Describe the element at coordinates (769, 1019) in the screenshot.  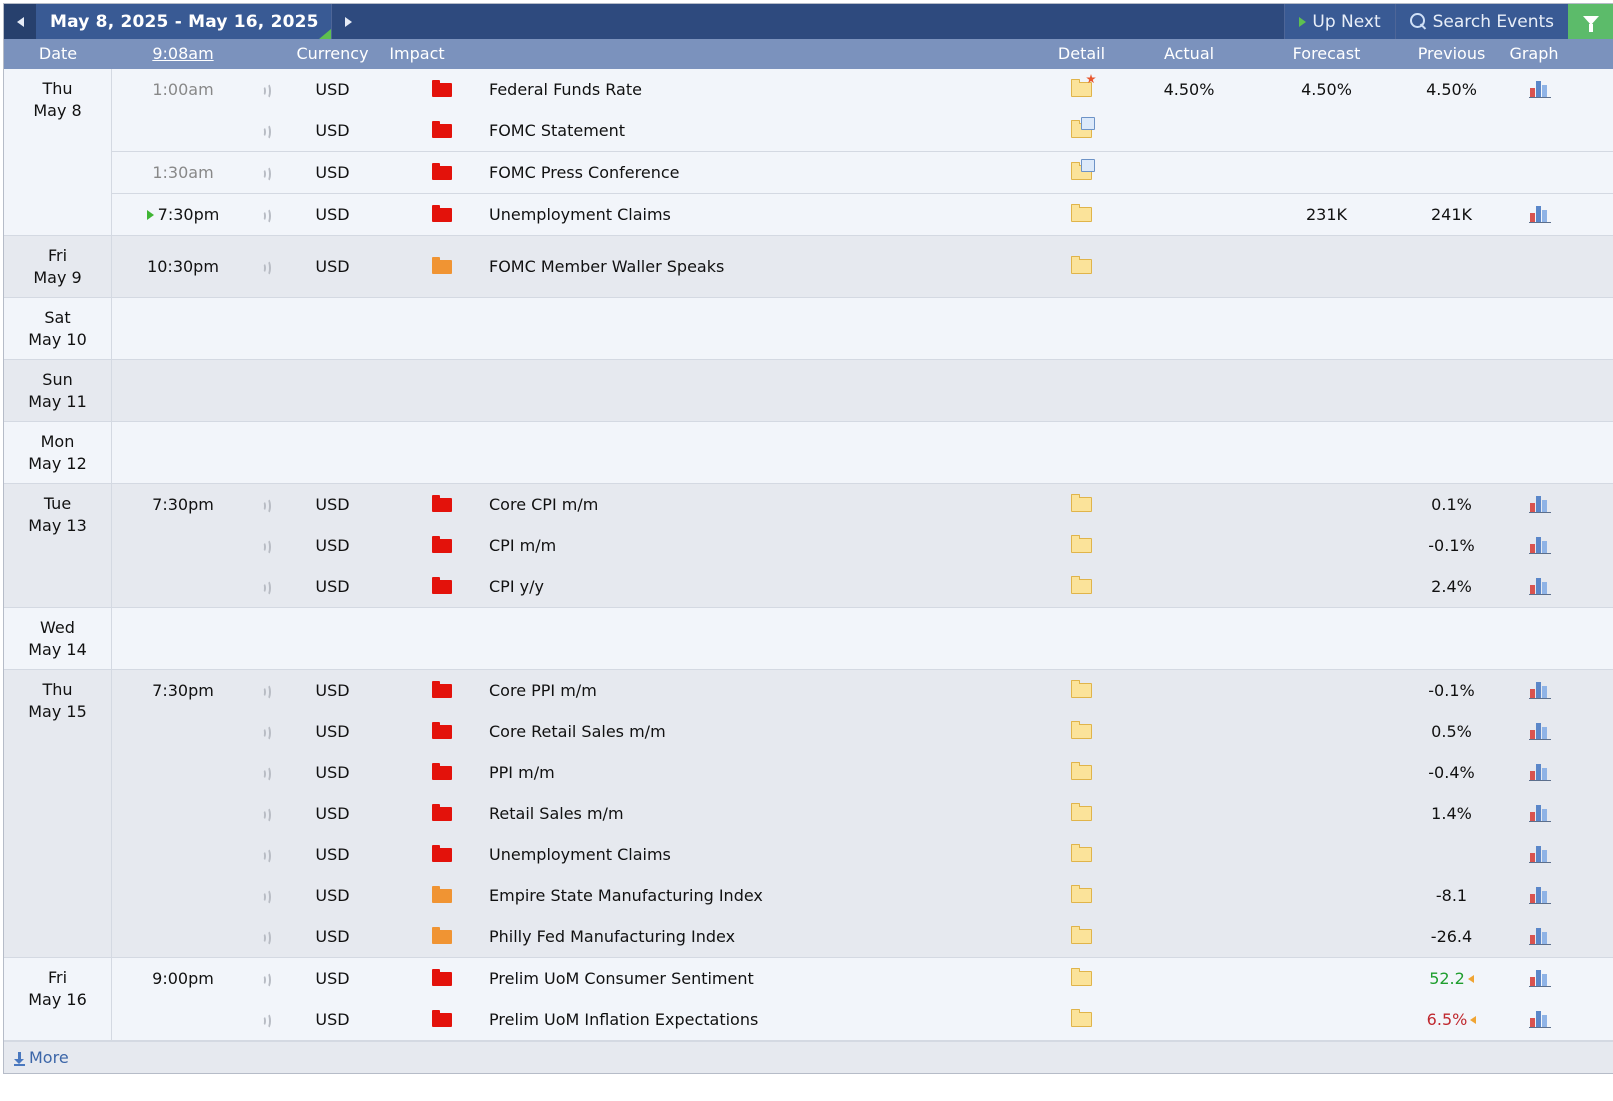
I see `event-title: Prelim UoM Inflation Expectations` at that location.